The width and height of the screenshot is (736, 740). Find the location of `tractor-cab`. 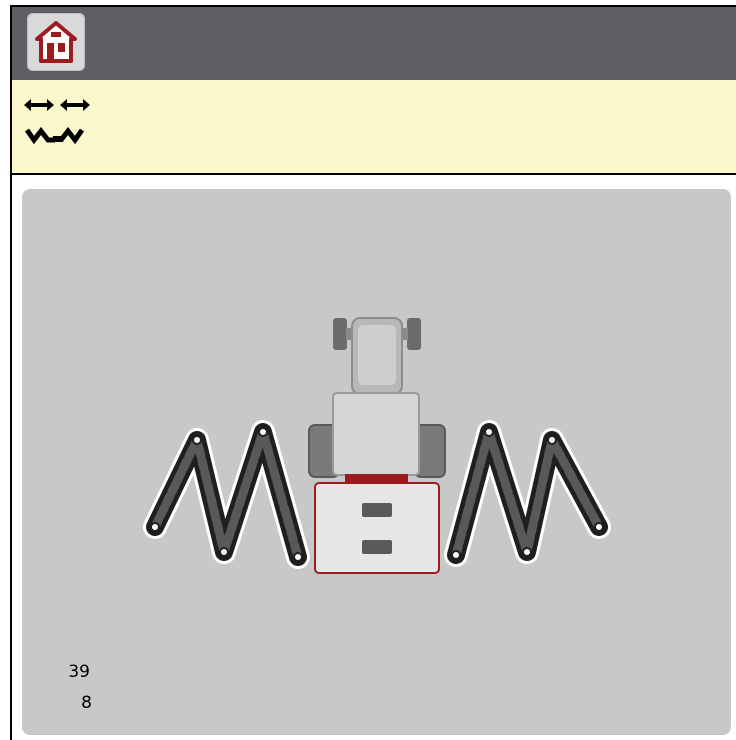

tractor-cab is located at coordinates (376, 434).